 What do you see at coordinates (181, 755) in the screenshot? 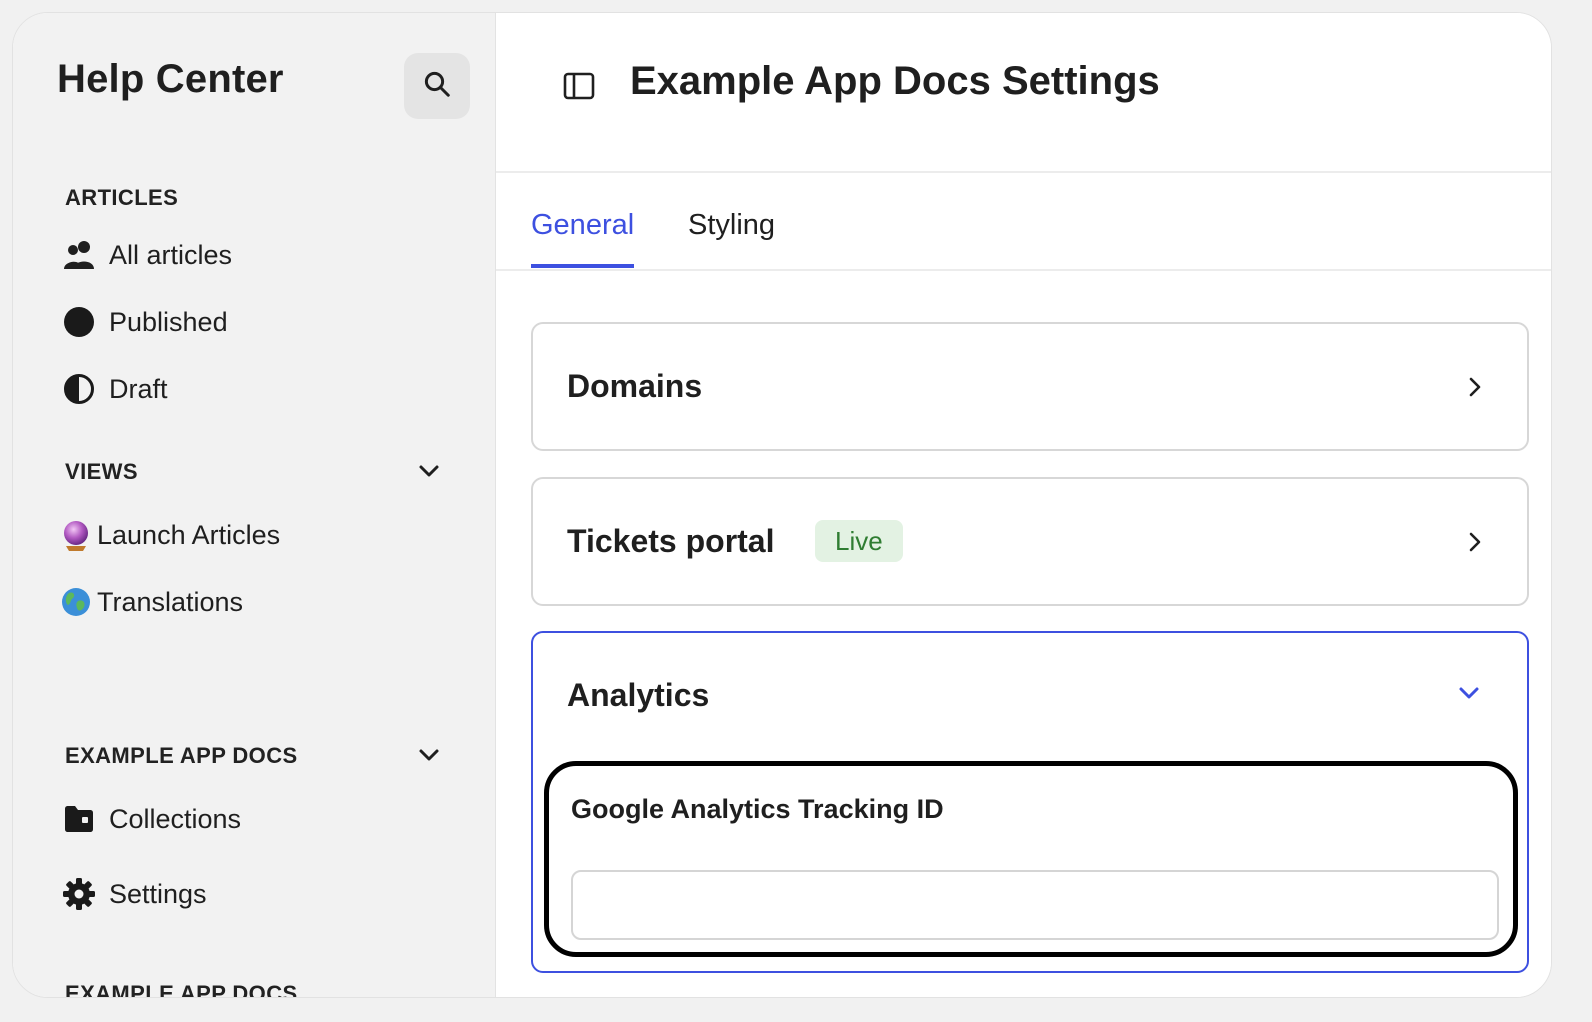
I see `section-header-example-app-docs: EXAMPLE APP DOCS` at bounding box center [181, 755].